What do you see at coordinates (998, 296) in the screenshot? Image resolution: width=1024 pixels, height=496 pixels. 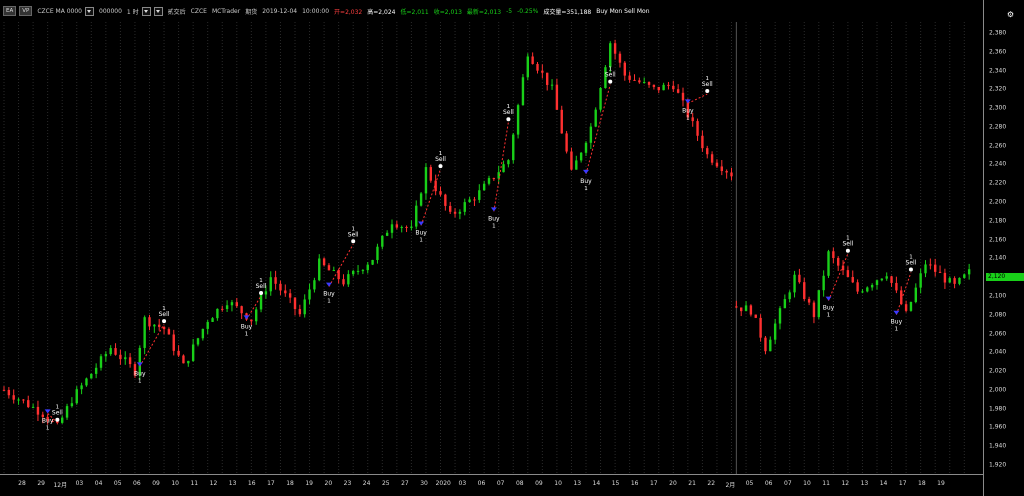 I see `price-tick: 2,100` at bounding box center [998, 296].